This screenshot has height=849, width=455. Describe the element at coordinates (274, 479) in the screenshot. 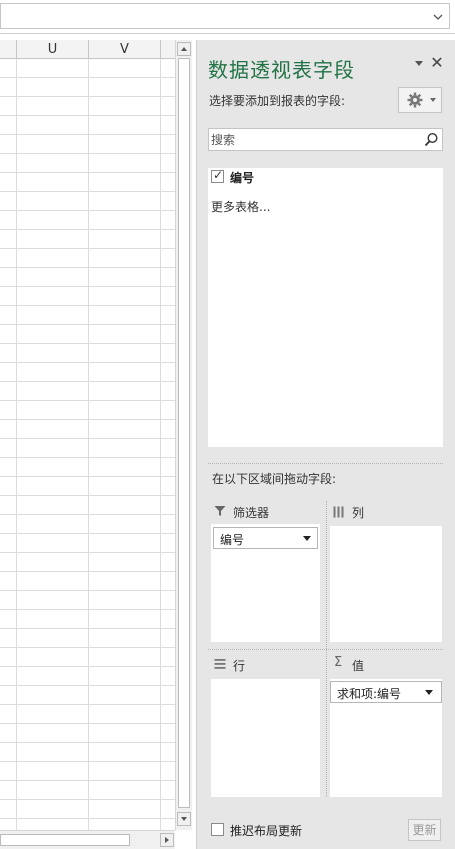

I see `drag-fields-label: 在以下区域间拖动字段:` at that location.